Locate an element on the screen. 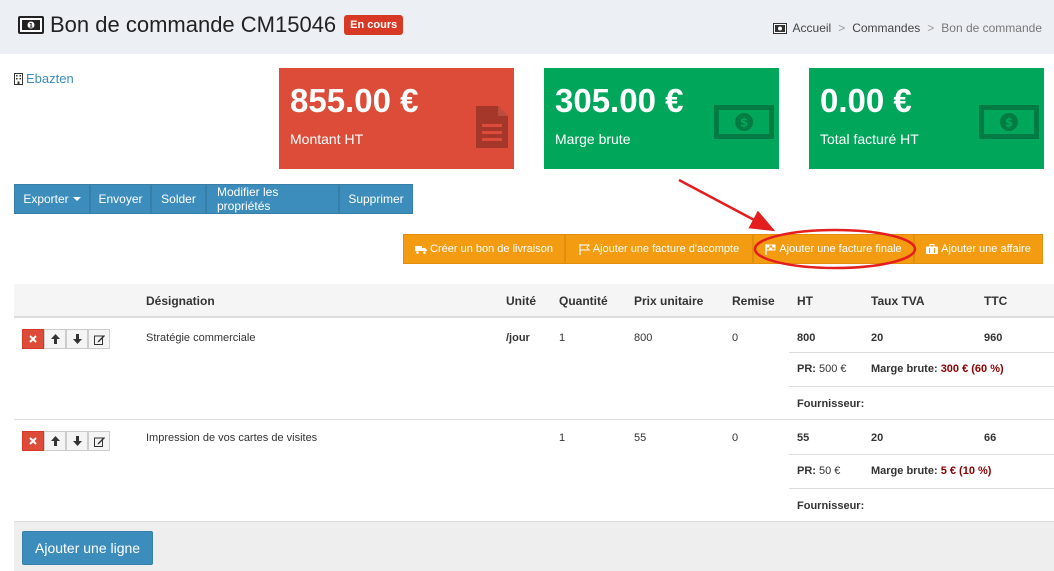  create-delivery-button: Créer un bon de livraison is located at coordinates (484, 249).